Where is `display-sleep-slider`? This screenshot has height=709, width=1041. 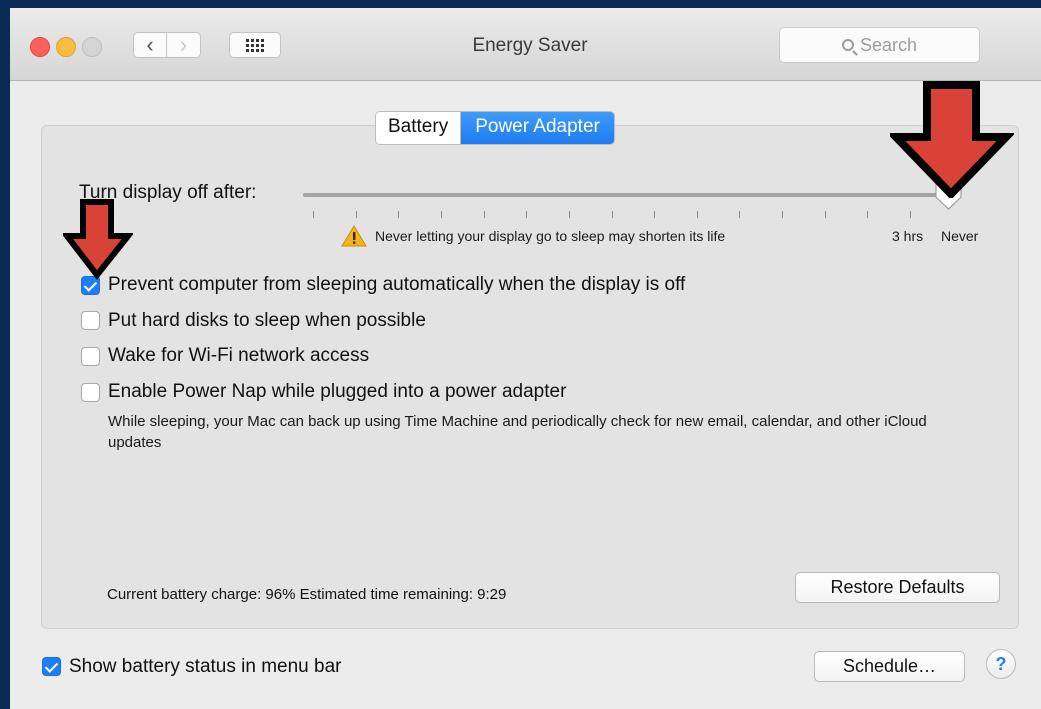 display-sleep-slider is located at coordinates (628, 195).